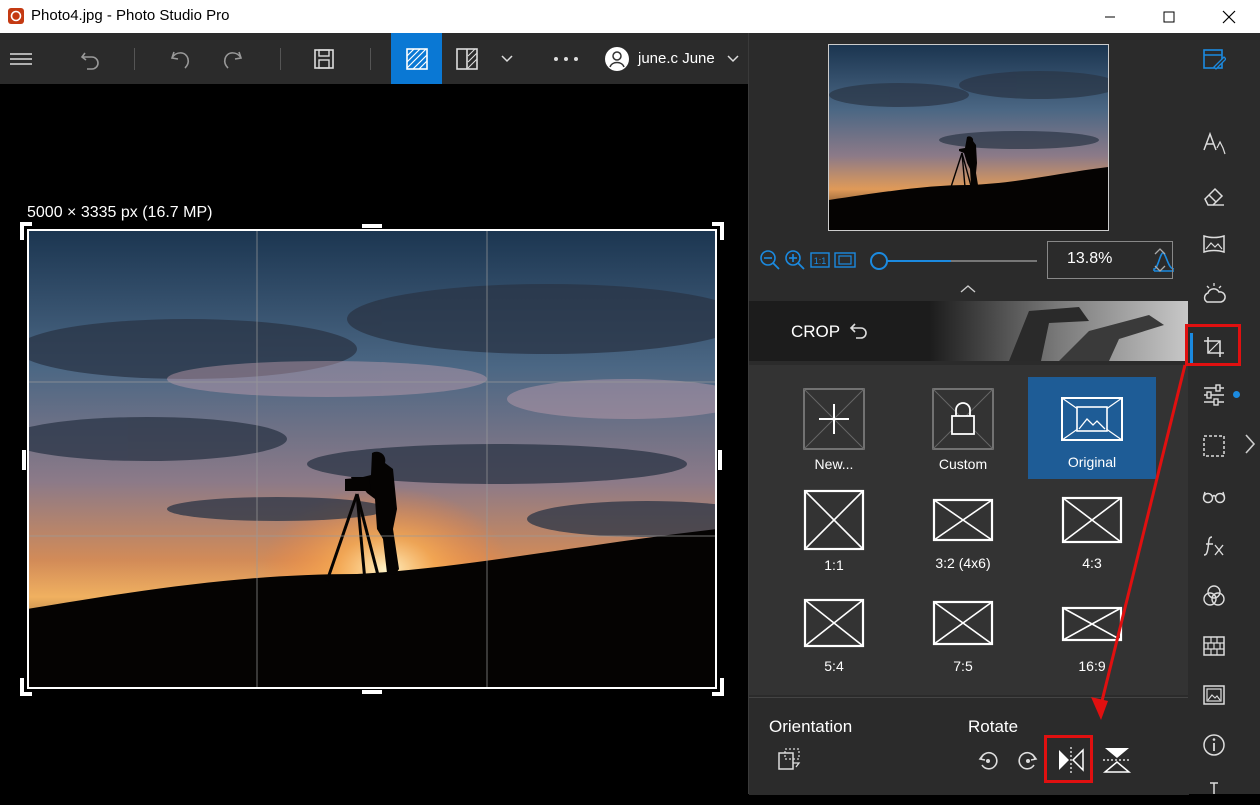 Image resolution: width=1260 pixels, height=805 pixels. What do you see at coordinates (834, 520) in the screenshot?
I see `aspect-square-icon` at bounding box center [834, 520].